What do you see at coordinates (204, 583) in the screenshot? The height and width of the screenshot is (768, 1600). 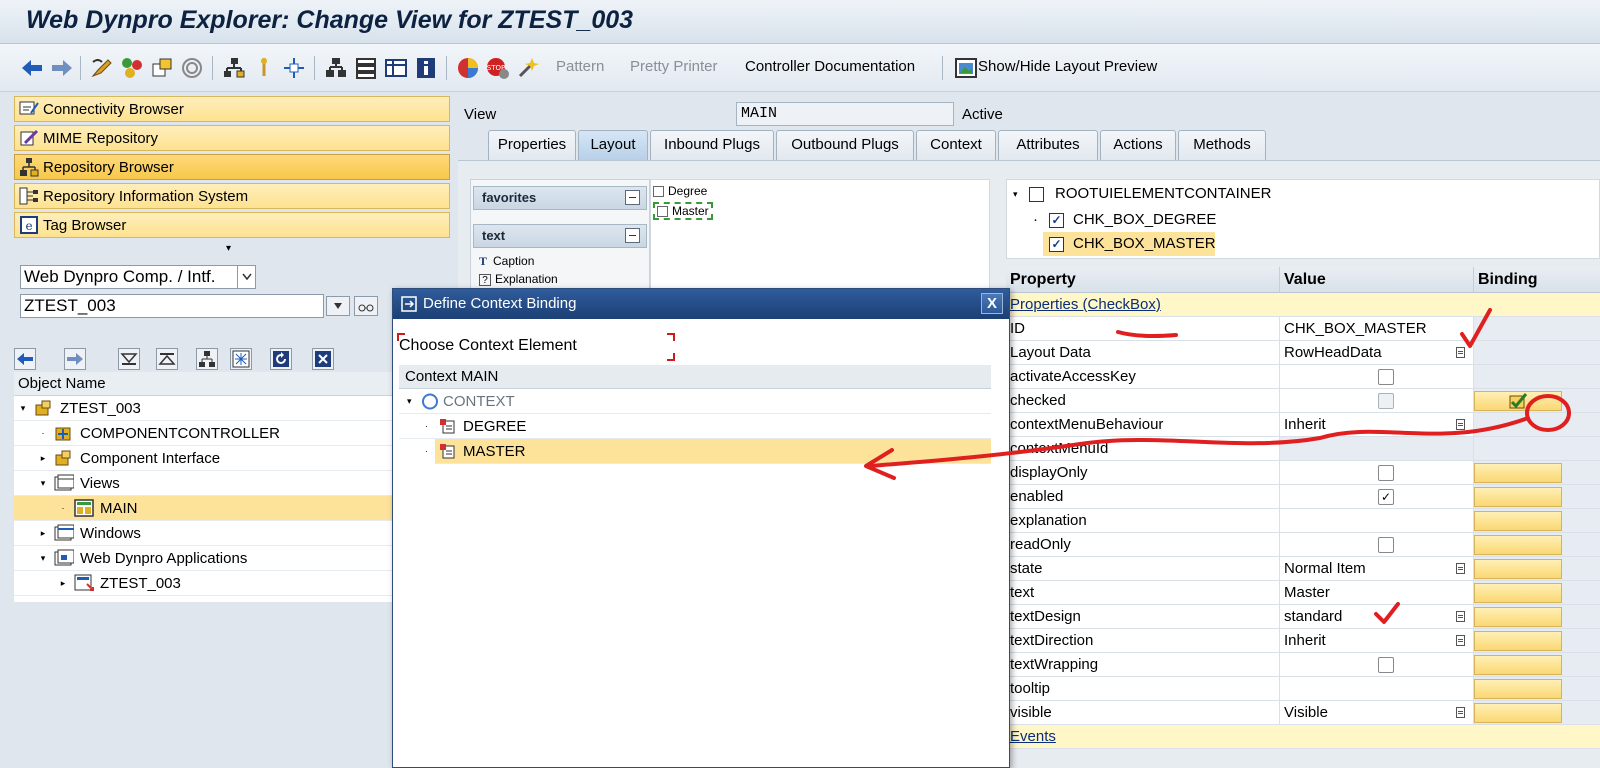 I see `tree-node-application-ztest-003: ▸ ZTEST_003` at bounding box center [204, 583].